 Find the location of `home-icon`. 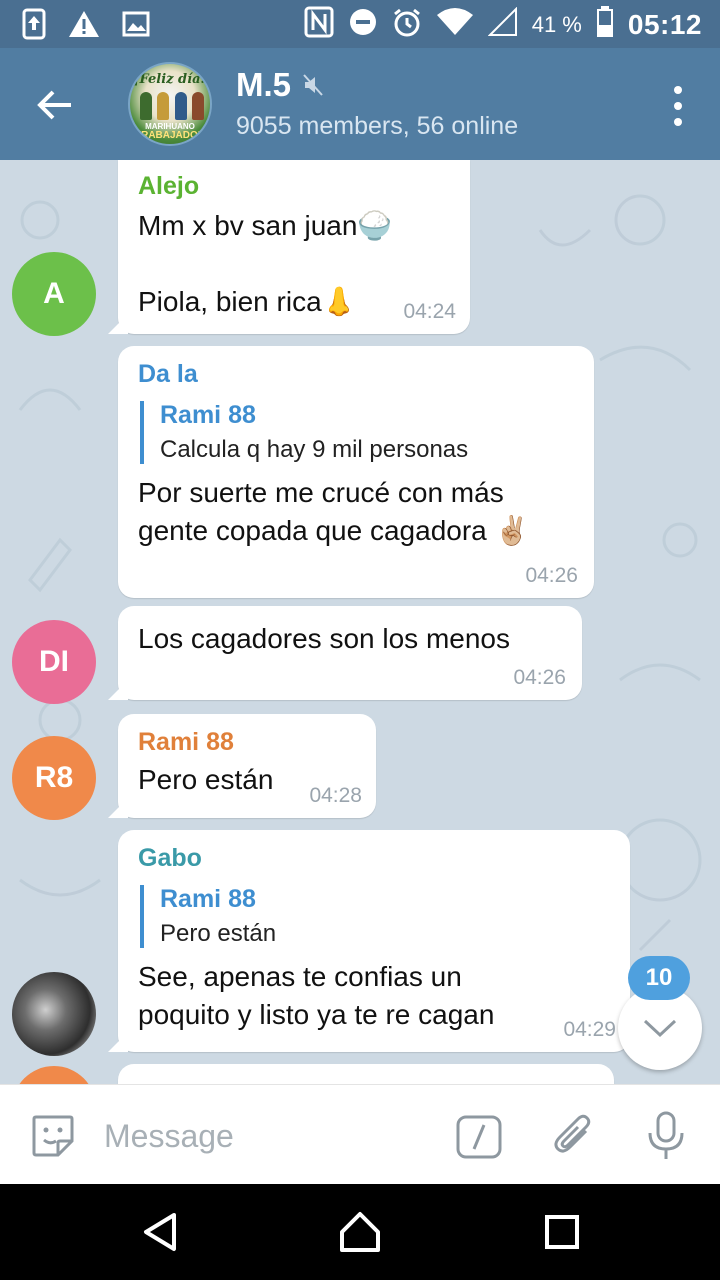

home-icon is located at coordinates (360, 1232).